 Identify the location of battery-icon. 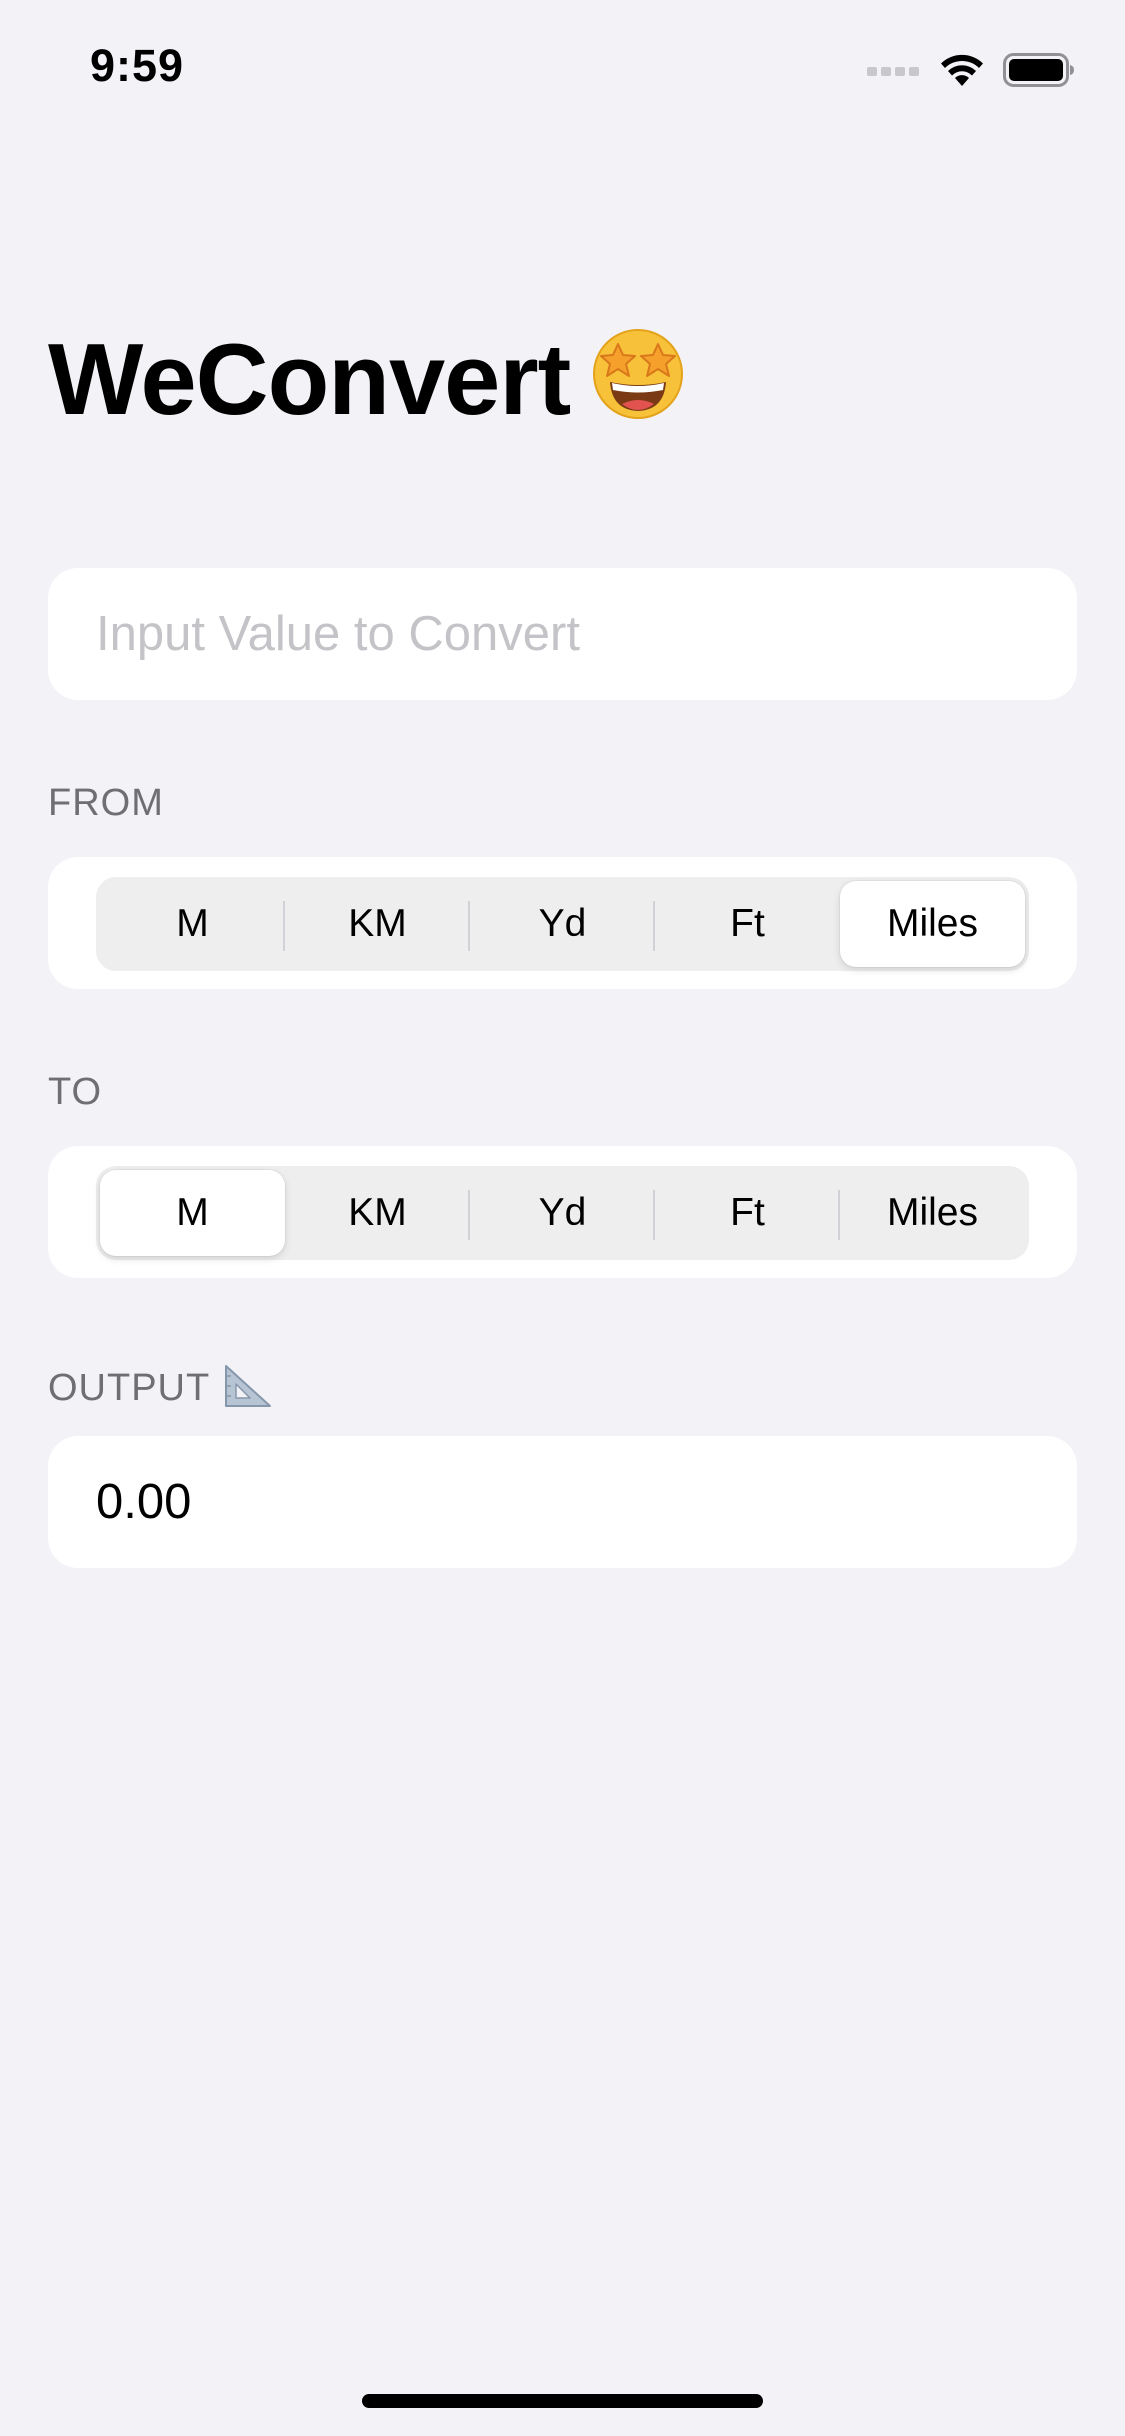
(1038, 70).